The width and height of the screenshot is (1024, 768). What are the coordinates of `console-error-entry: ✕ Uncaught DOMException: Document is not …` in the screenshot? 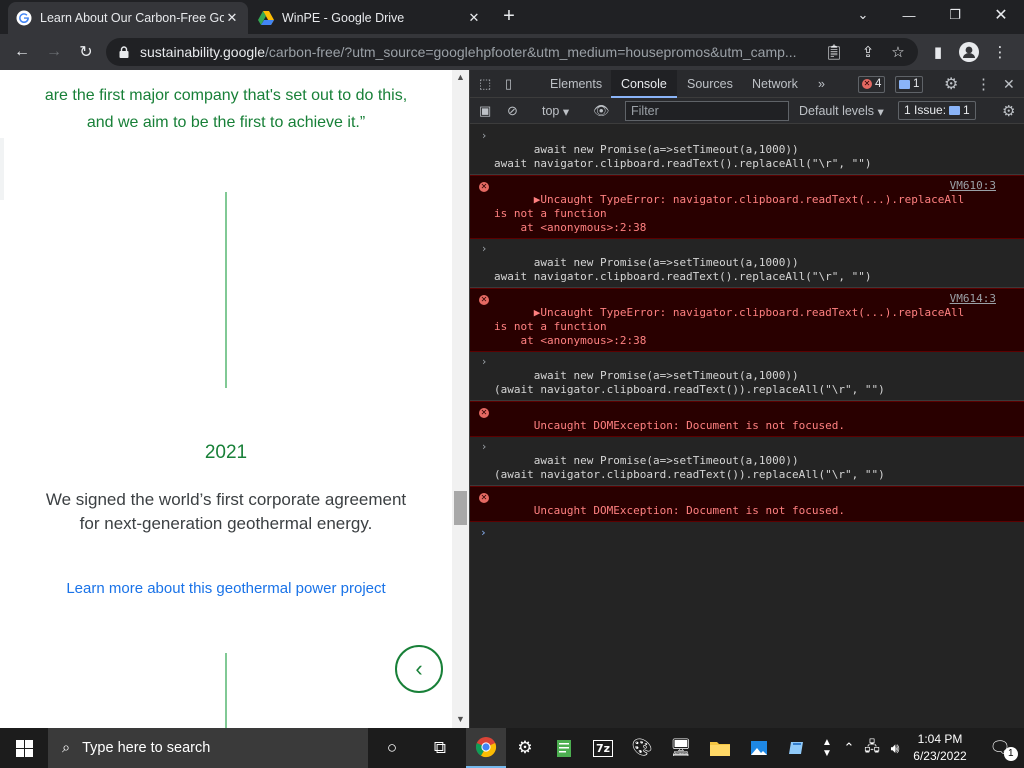 It's located at (747, 419).